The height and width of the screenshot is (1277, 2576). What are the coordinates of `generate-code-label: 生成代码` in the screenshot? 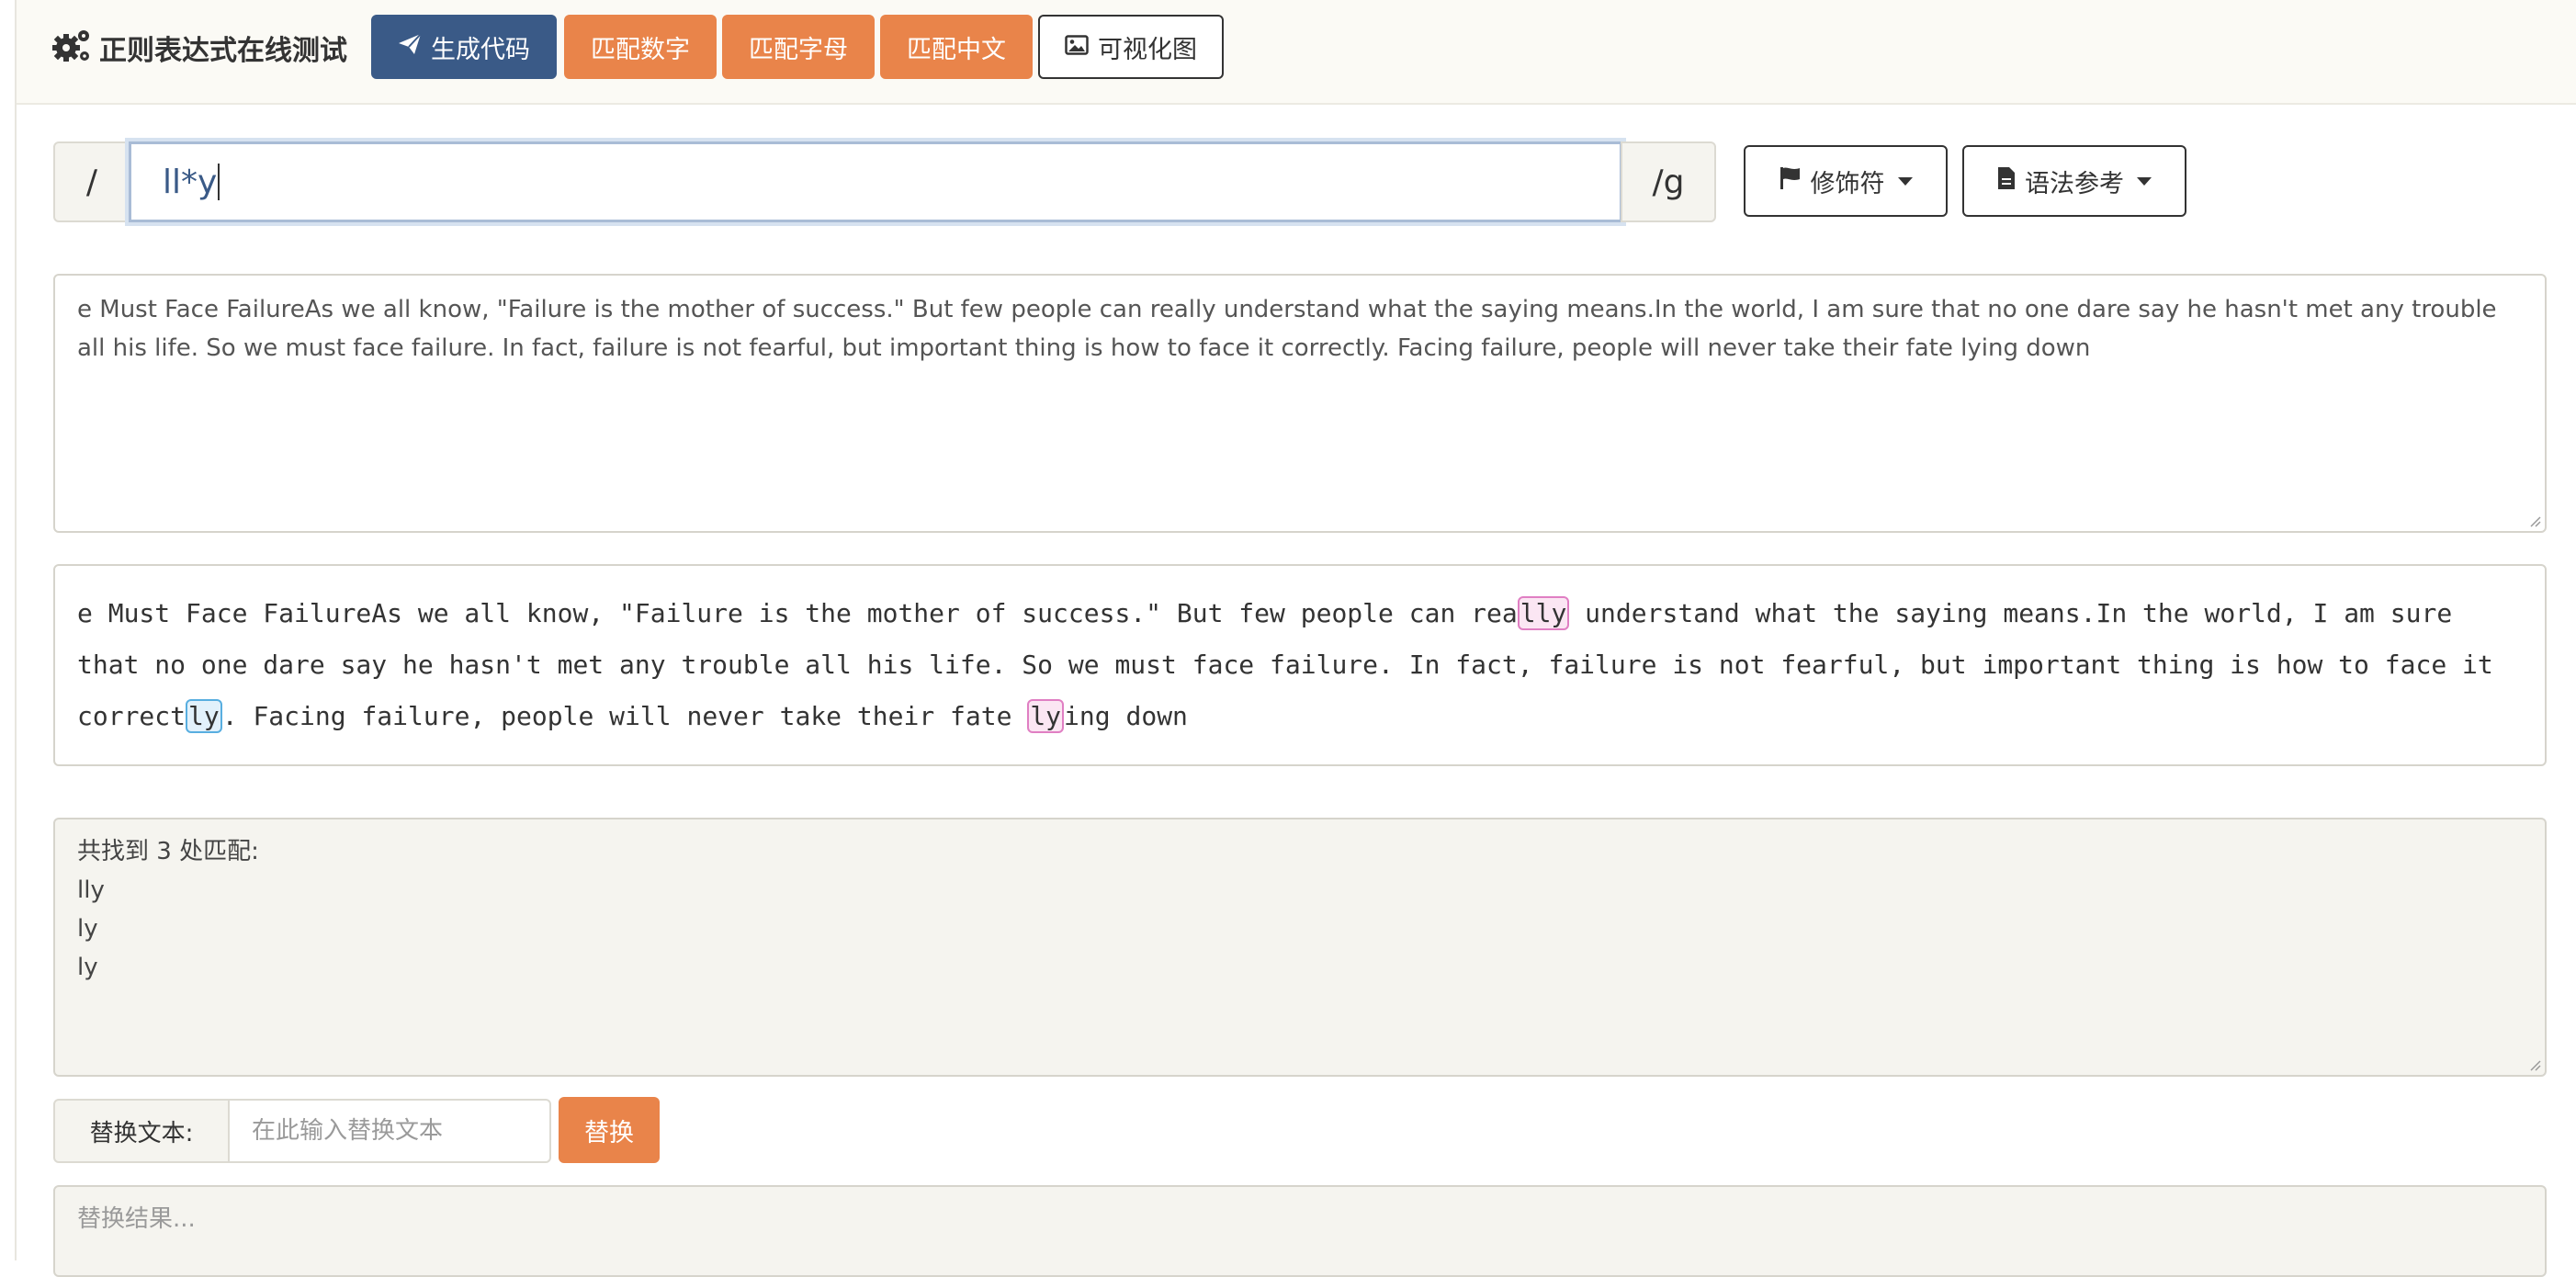 It's located at (480, 50).